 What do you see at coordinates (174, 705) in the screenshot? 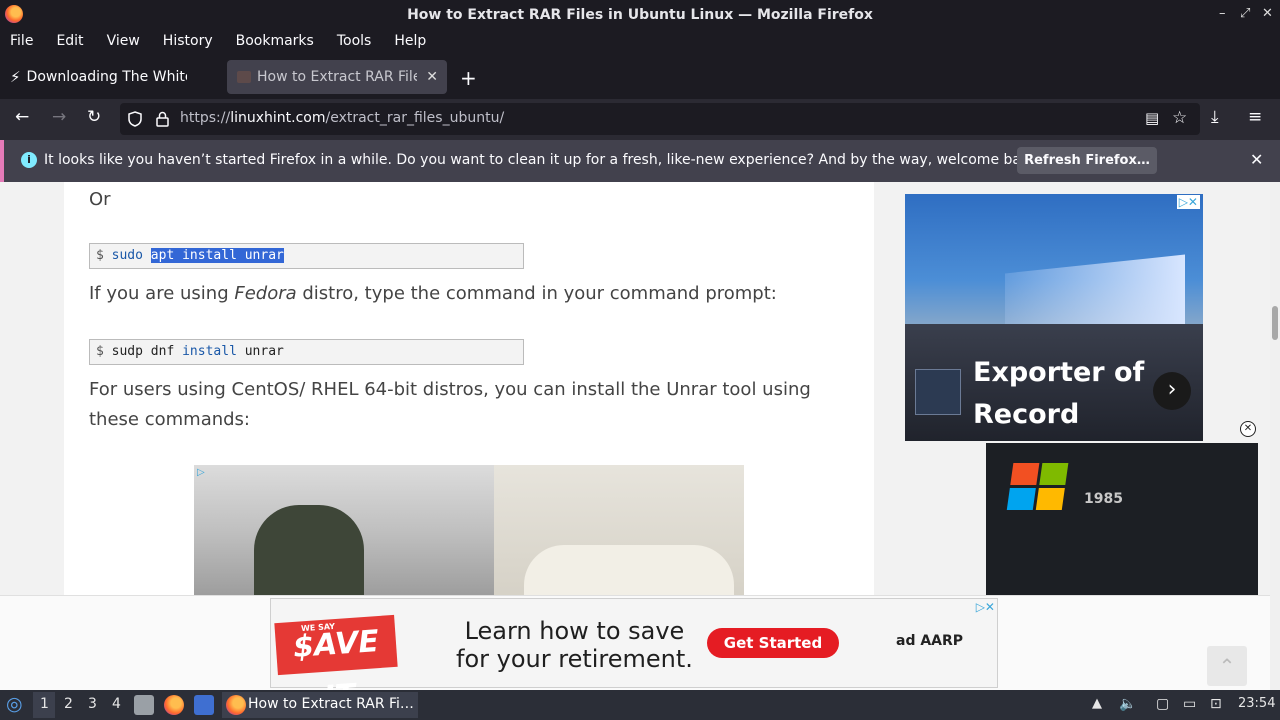
I see `firefox-launcher-icon` at bounding box center [174, 705].